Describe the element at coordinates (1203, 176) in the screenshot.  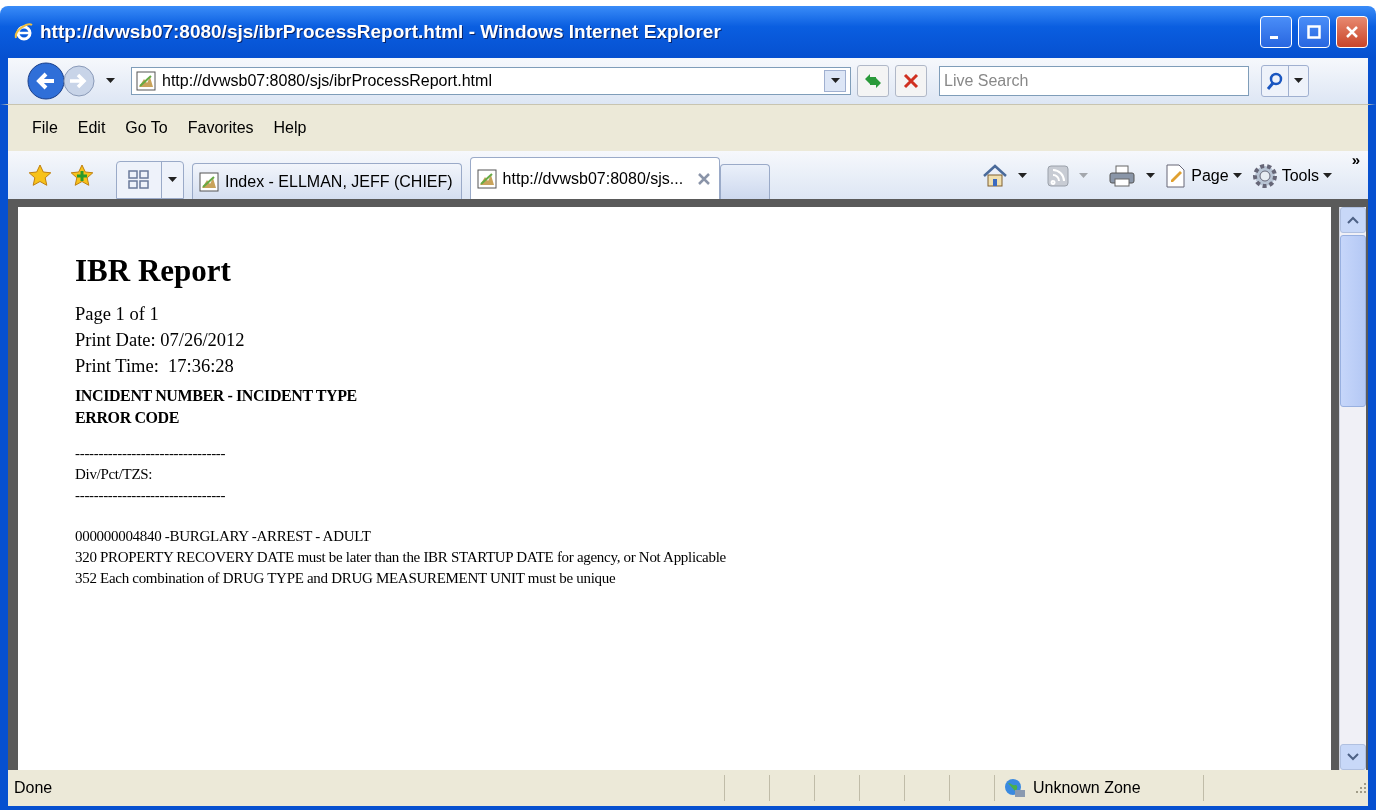
I see `page-menu-button: Page` at that location.